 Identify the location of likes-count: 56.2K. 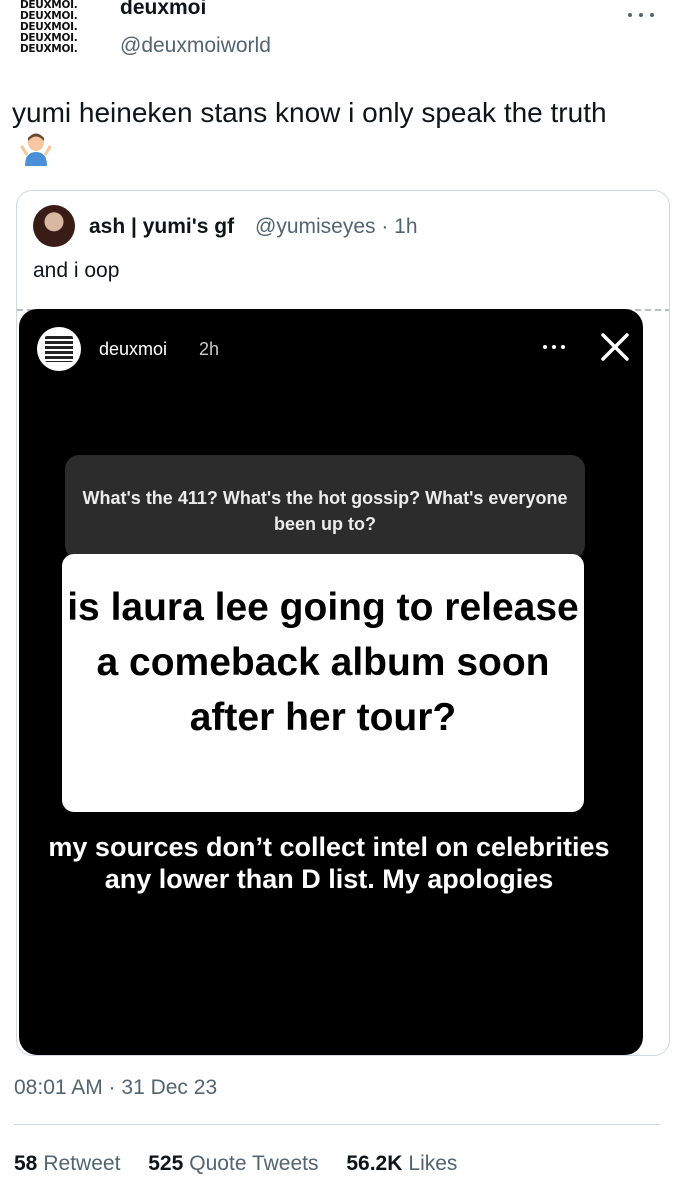
(374, 1163).